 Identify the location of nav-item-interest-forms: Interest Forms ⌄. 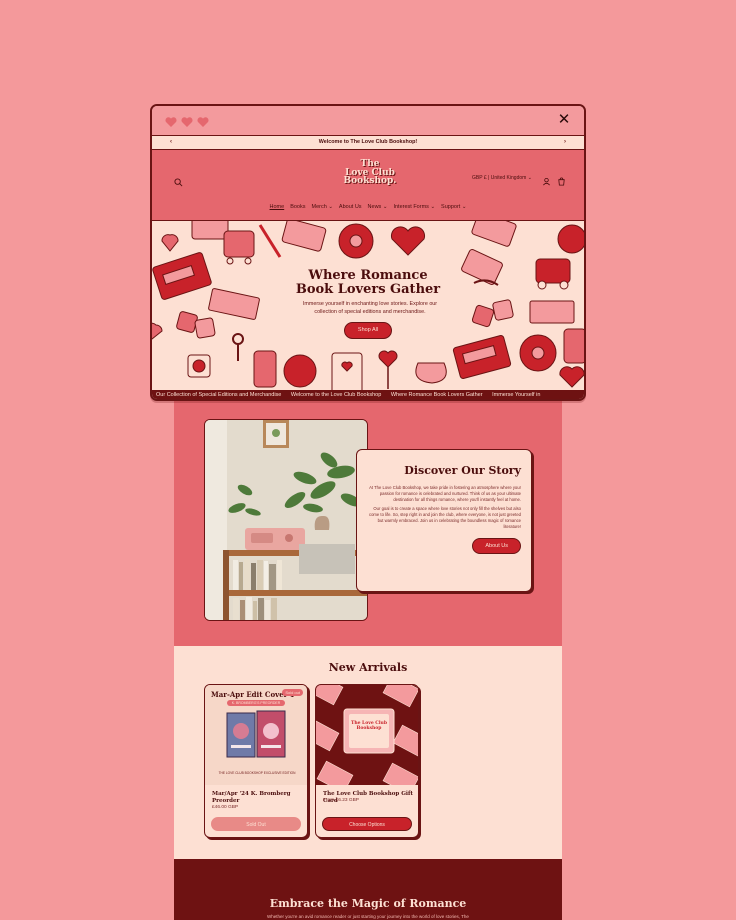
(414, 207).